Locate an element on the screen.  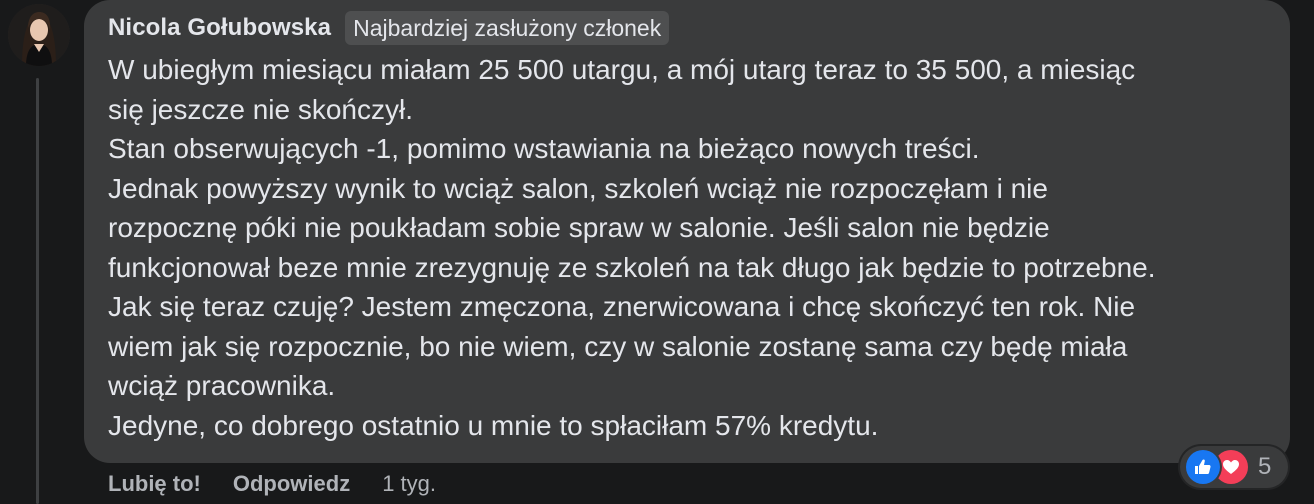
comment-actions: Lubię to! Odpowiedz 1 tyg. is located at coordinates (272, 484).